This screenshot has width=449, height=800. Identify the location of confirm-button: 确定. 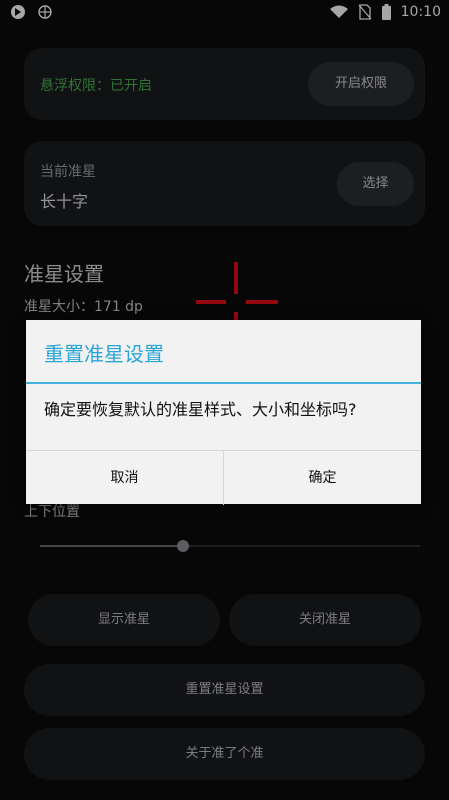
(322, 478).